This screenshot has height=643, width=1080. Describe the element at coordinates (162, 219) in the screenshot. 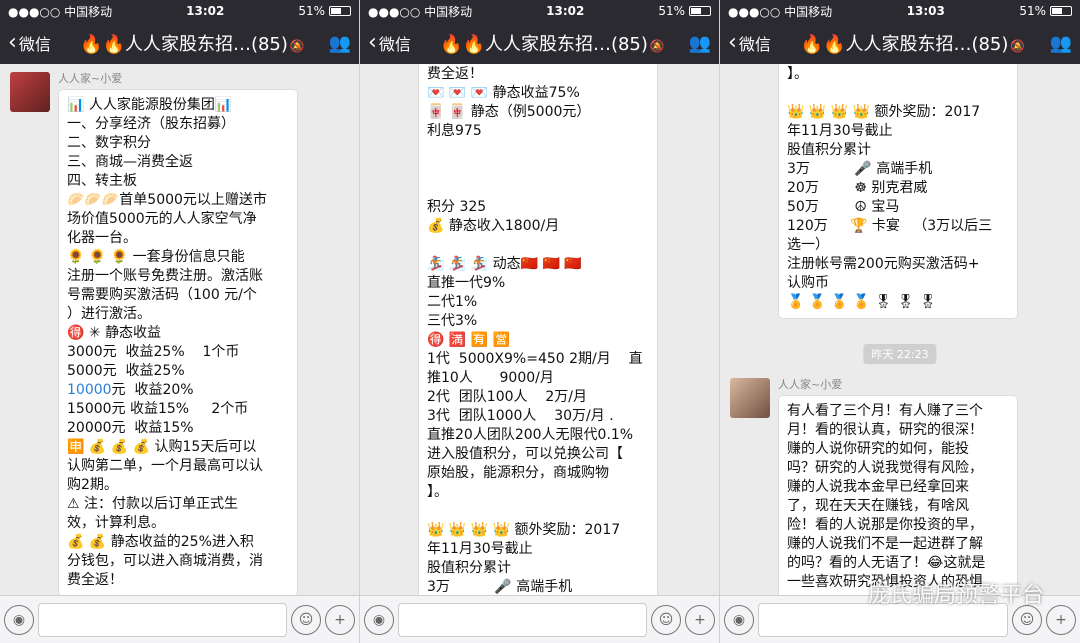

I see `message-line: 场价值5000元的人人家空气净` at that location.